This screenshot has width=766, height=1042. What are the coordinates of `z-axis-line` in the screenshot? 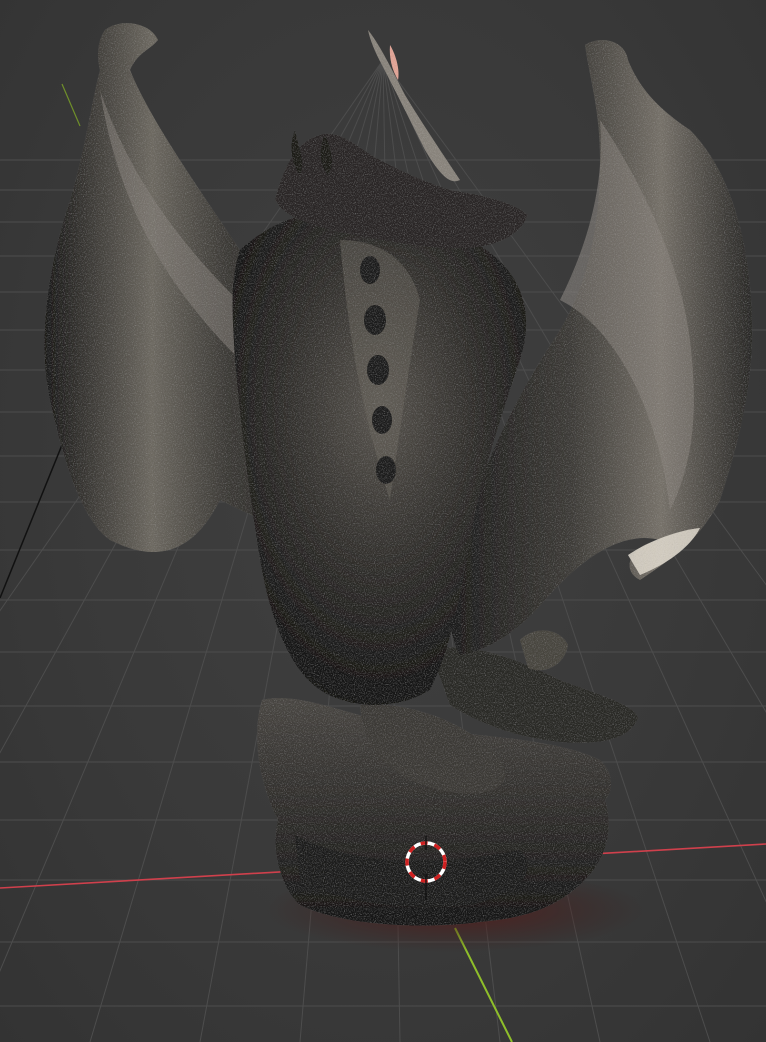 It's located at (32, 519).